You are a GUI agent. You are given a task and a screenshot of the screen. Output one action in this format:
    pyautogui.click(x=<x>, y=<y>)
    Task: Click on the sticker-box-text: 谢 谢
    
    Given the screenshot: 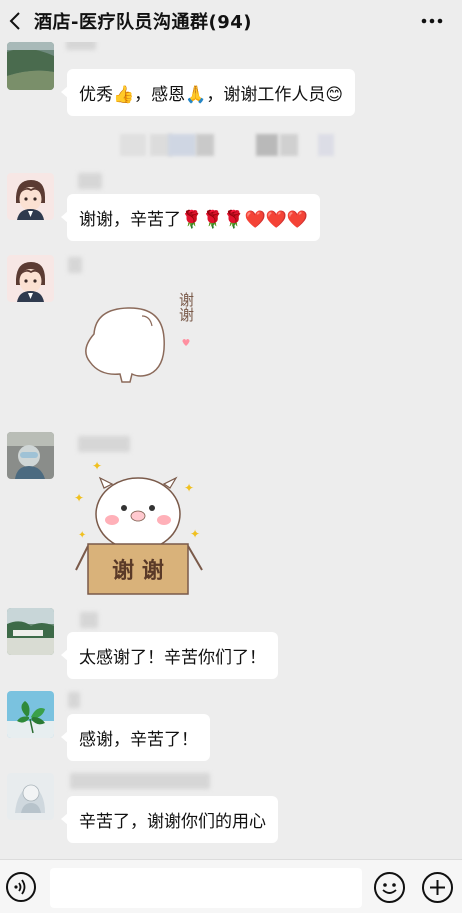 What is the action you would take?
    pyautogui.click(x=138, y=571)
    